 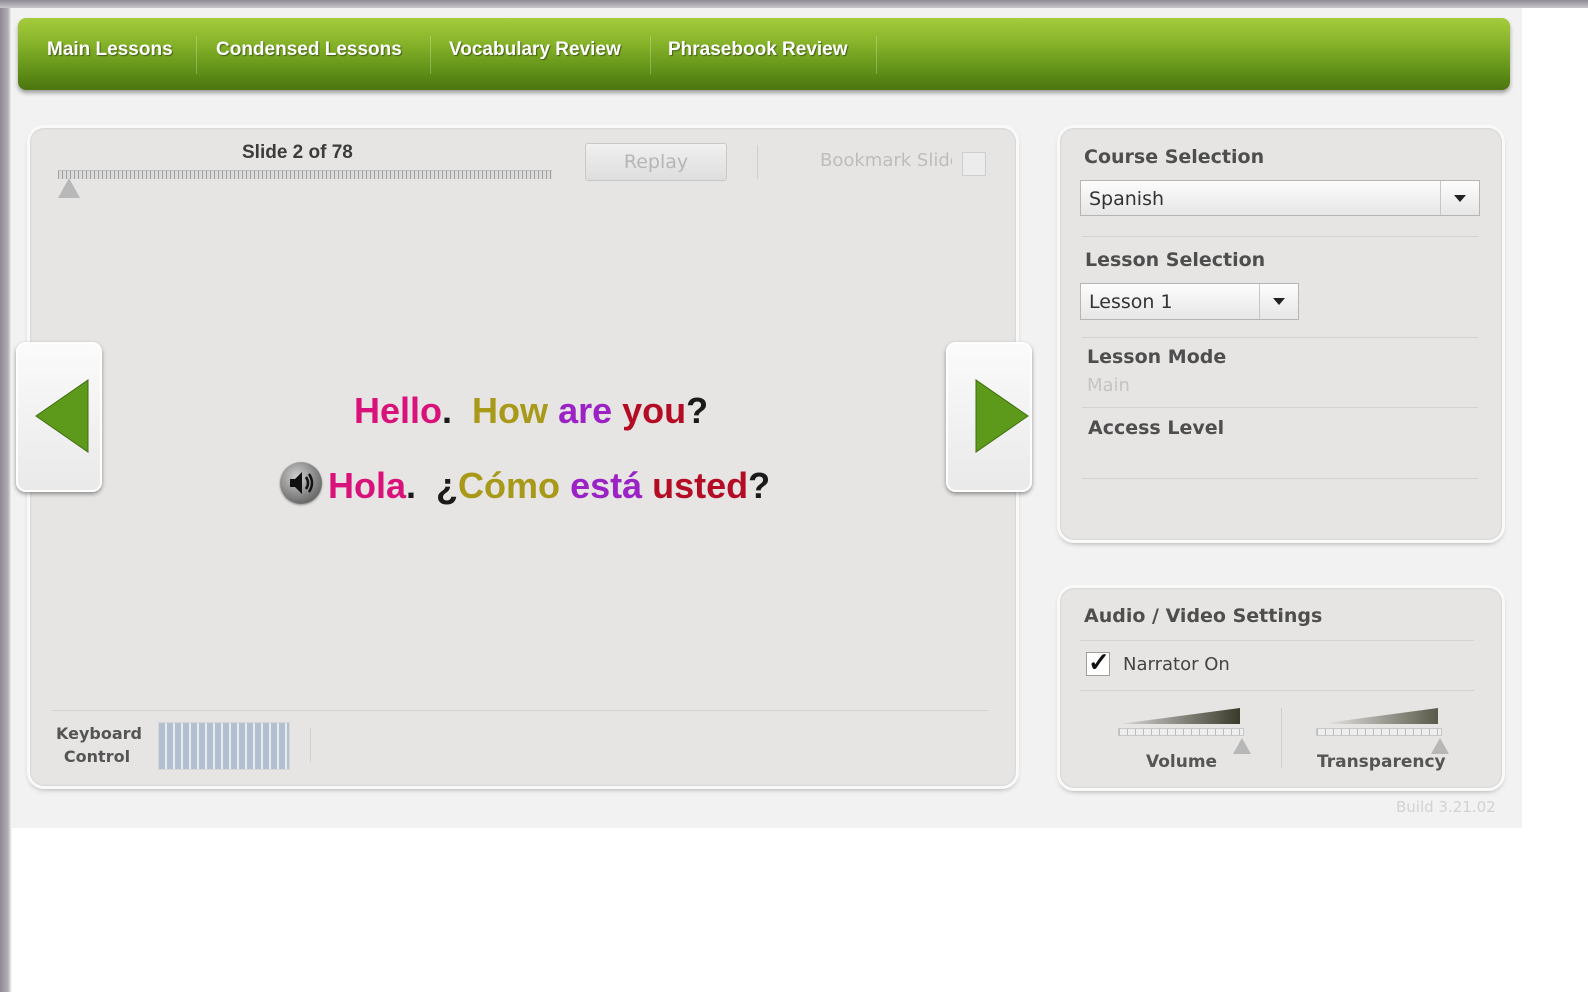 What do you see at coordinates (1108, 385) in the screenshot?
I see `lesson-mode-value: Main` at bounding box center [1108, 385].